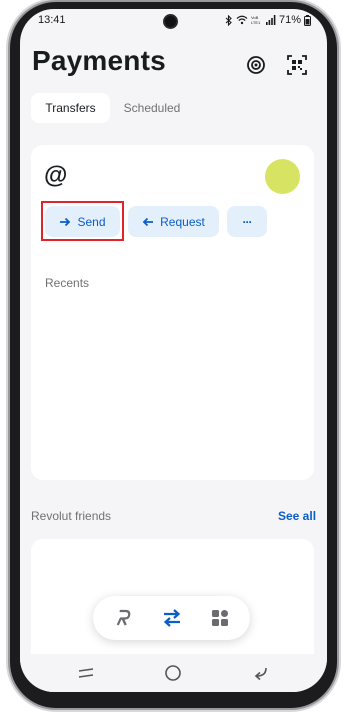 The height and width of the screenshot is (712, 347). I want to click on more-icon: ···, so click(247, 221).